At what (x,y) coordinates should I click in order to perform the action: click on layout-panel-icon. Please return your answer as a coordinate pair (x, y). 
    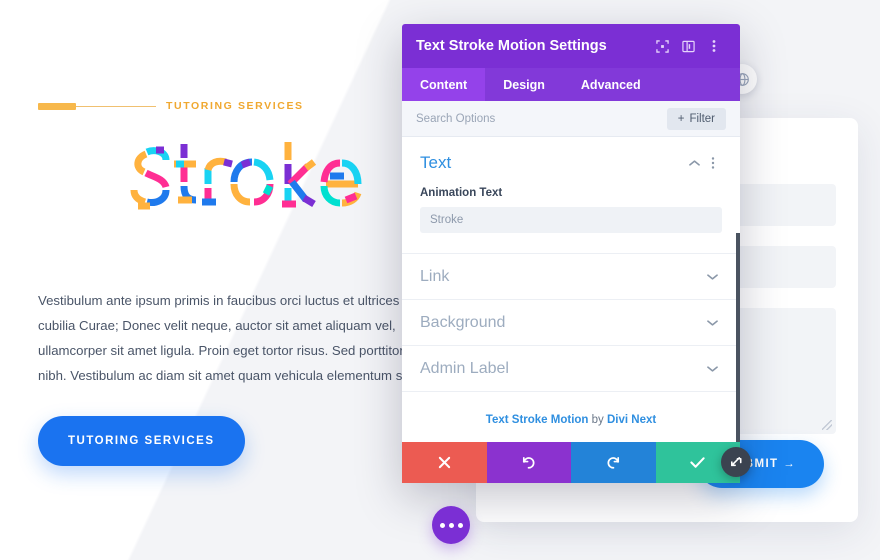
    Looking at the image, I should click on (688, 46).